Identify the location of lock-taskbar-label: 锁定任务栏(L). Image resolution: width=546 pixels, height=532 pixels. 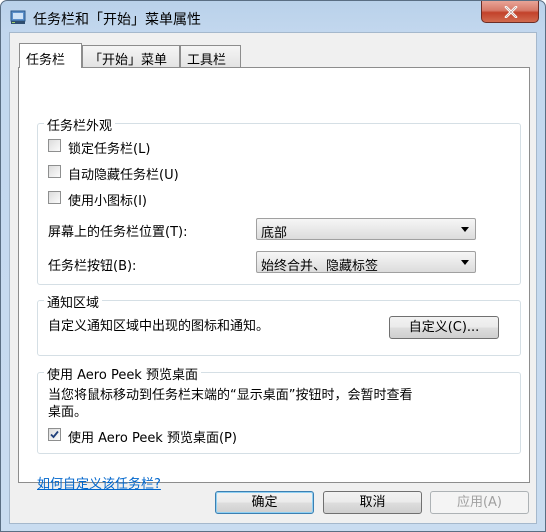
(109, 147).